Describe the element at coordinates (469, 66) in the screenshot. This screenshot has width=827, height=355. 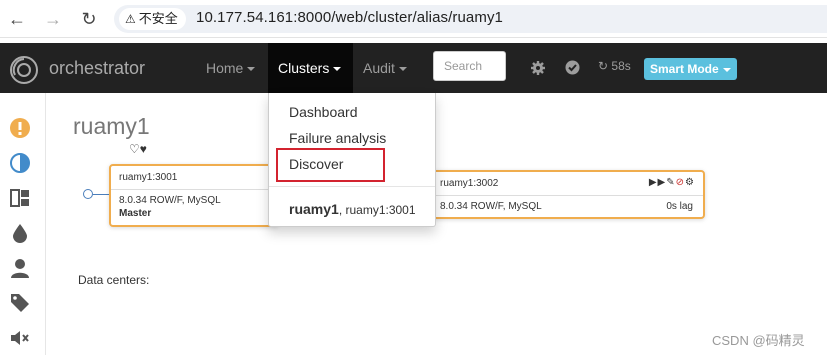
I see `search-input` at that location.